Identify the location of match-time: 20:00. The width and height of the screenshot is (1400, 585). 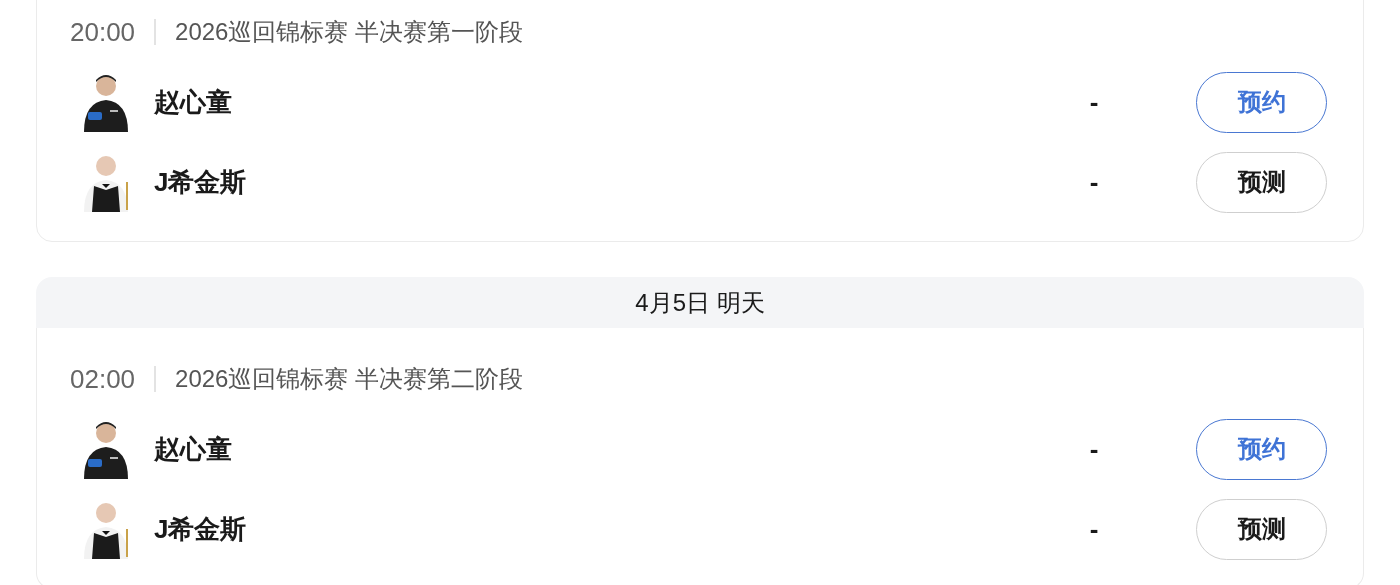
(103, 32).